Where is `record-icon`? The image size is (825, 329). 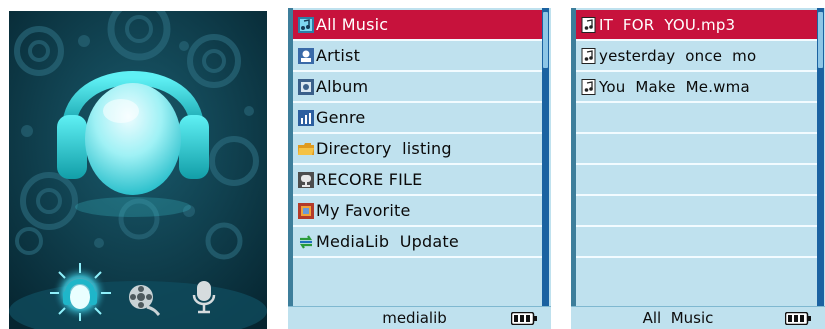
record-icon is located at coordinates (306, 179).